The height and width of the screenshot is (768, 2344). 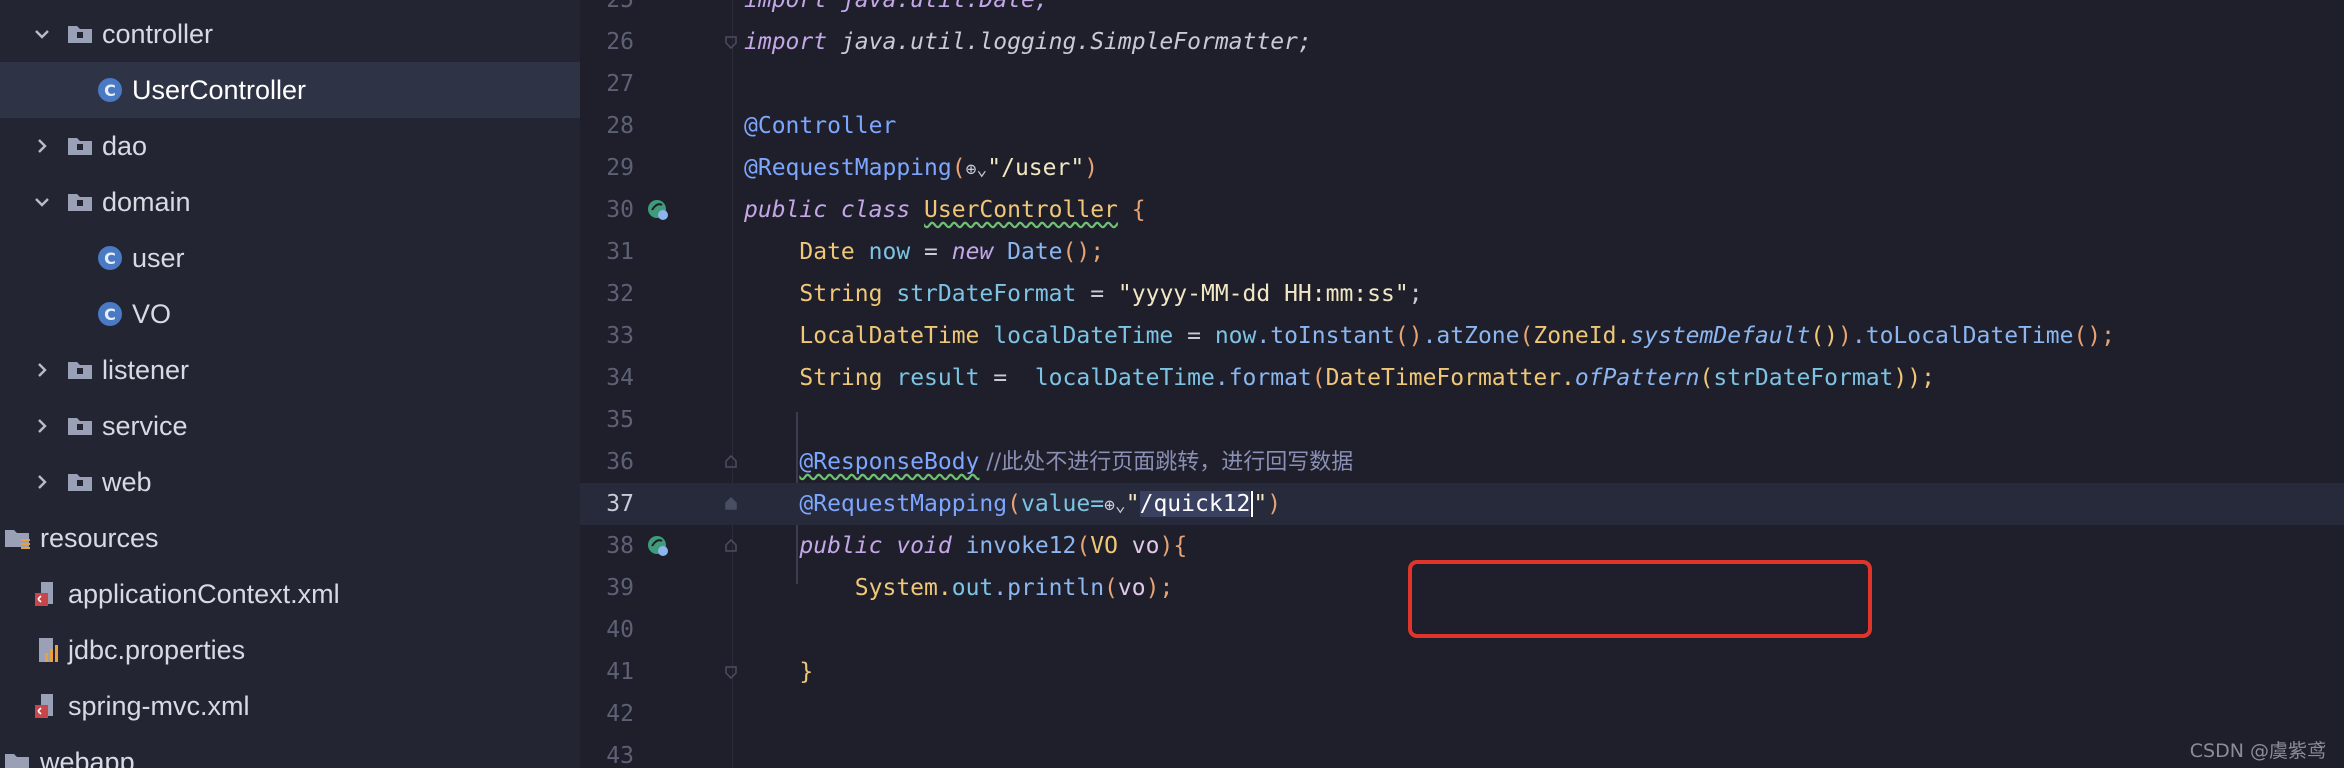 I want to click on line-number: 25, so click(x=620, y=6).